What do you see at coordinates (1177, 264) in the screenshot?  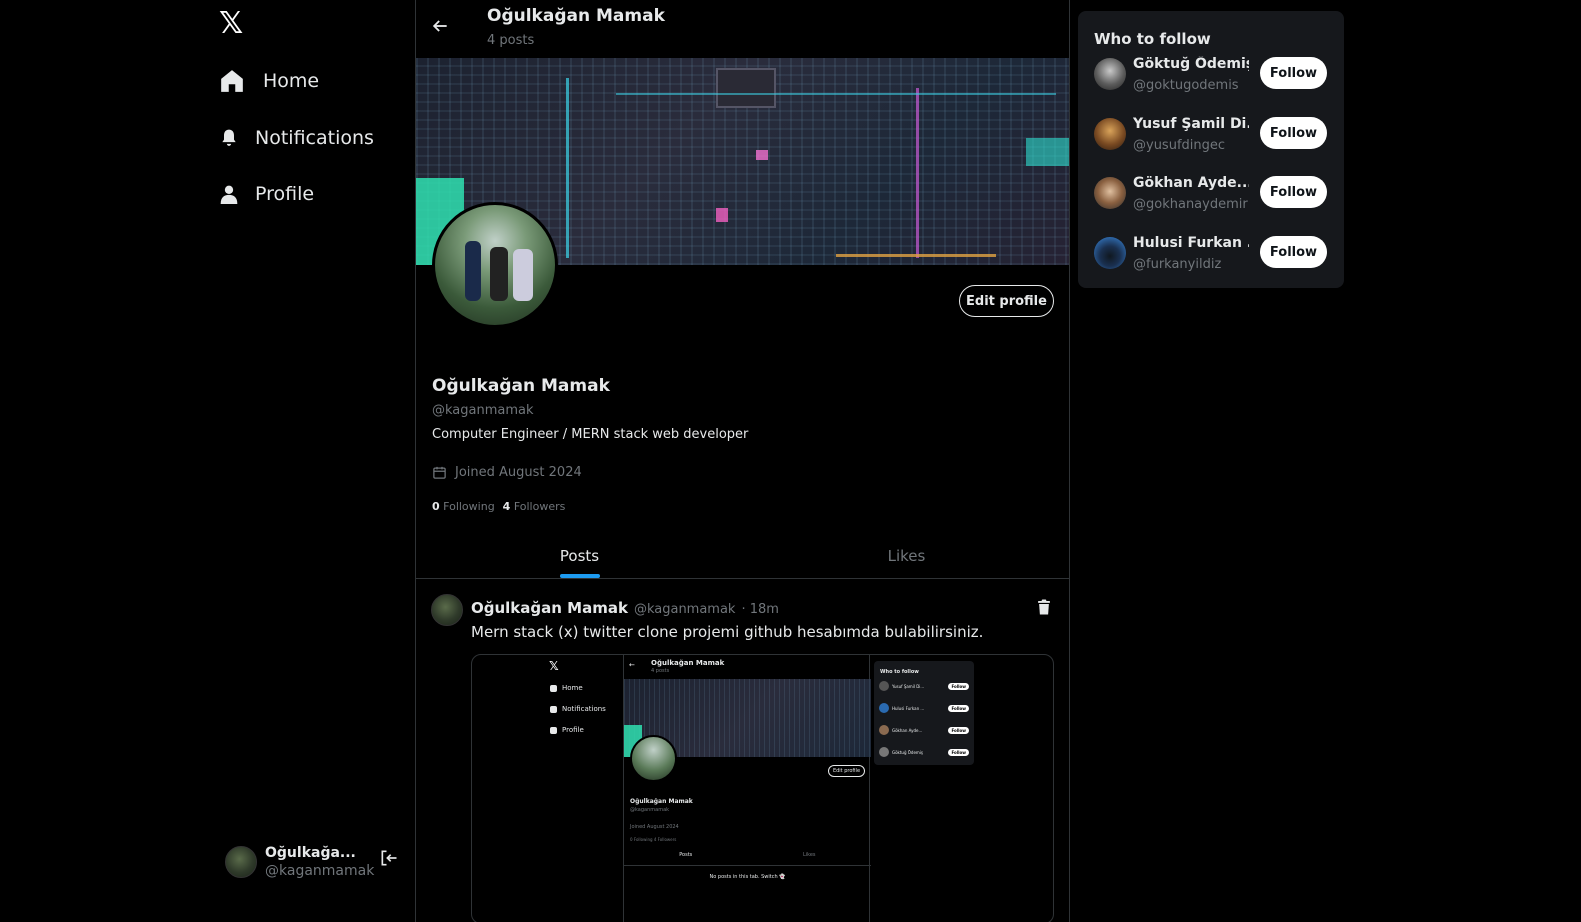 I see `suggested-user-handle: @furkanyildiz` at bounding box center [1177, 264].